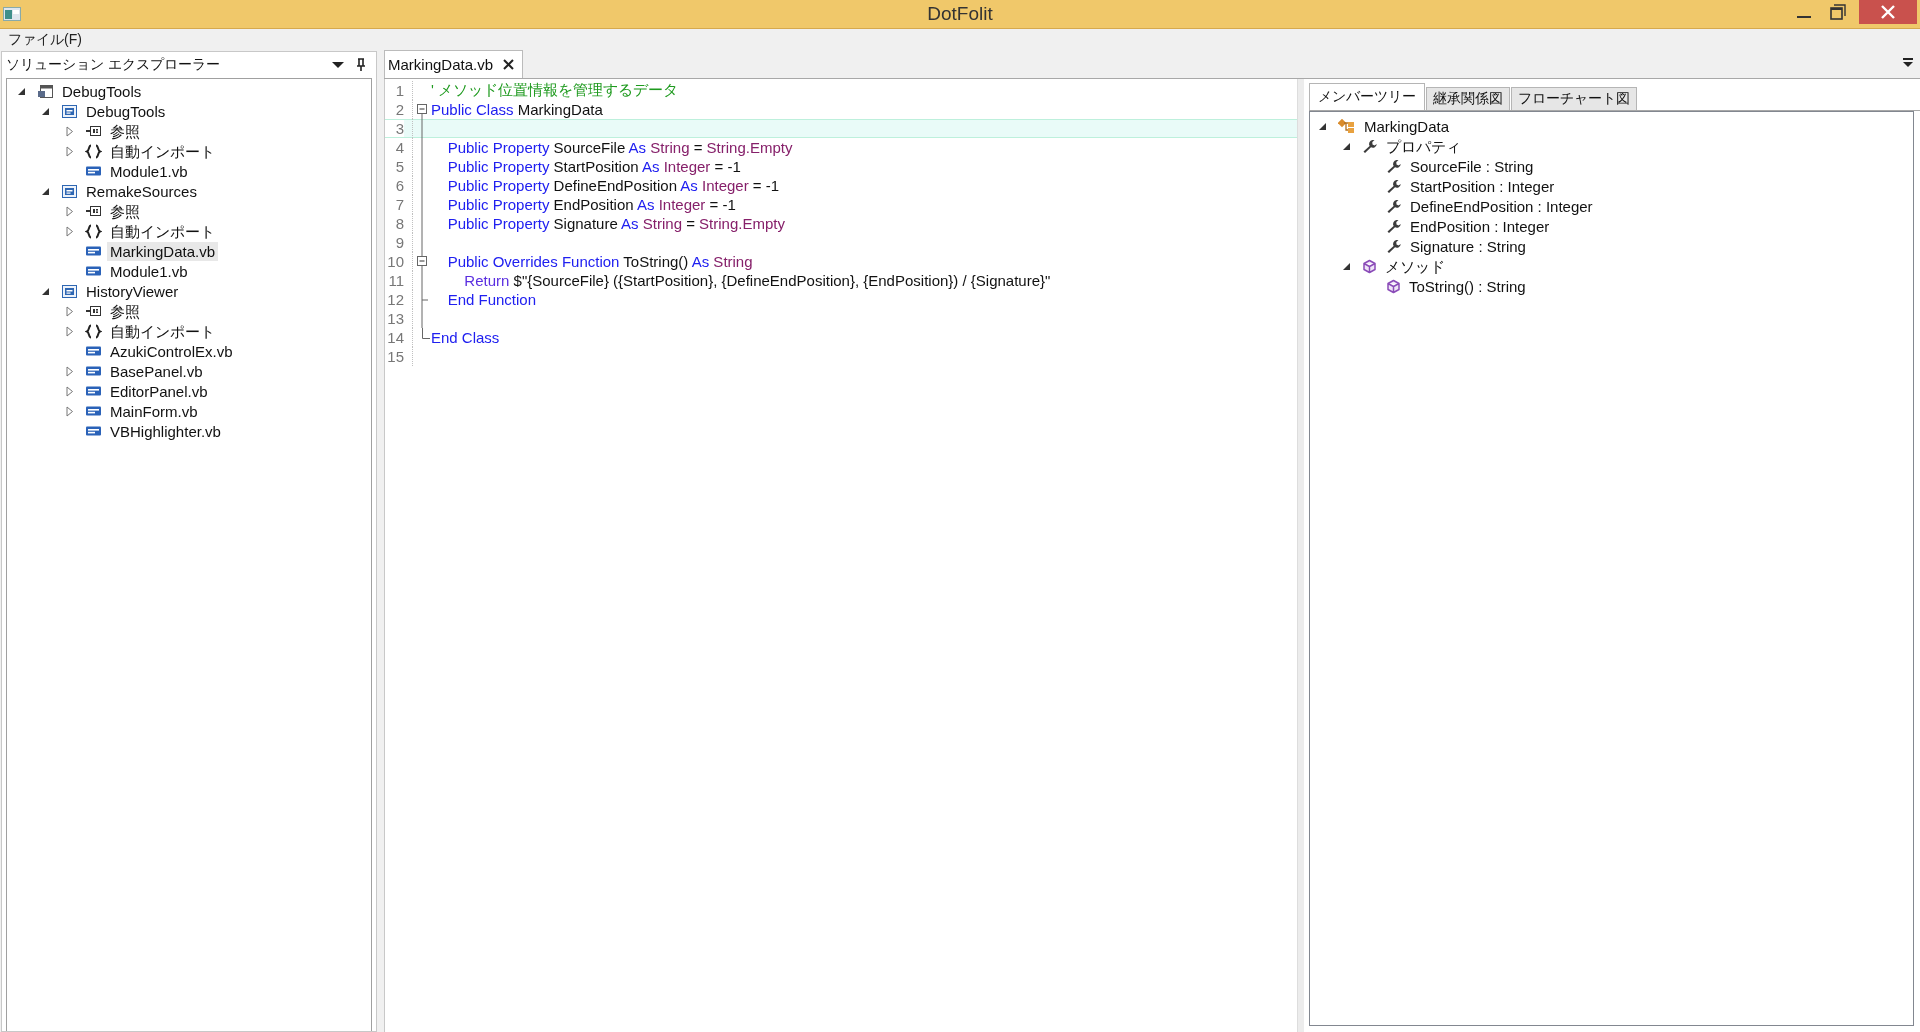 The width and height of the screenshot is (1920, 1032). Describe the element at coordinates (1804, 17) in the screenshot. I see `minimize-icon` at that location.